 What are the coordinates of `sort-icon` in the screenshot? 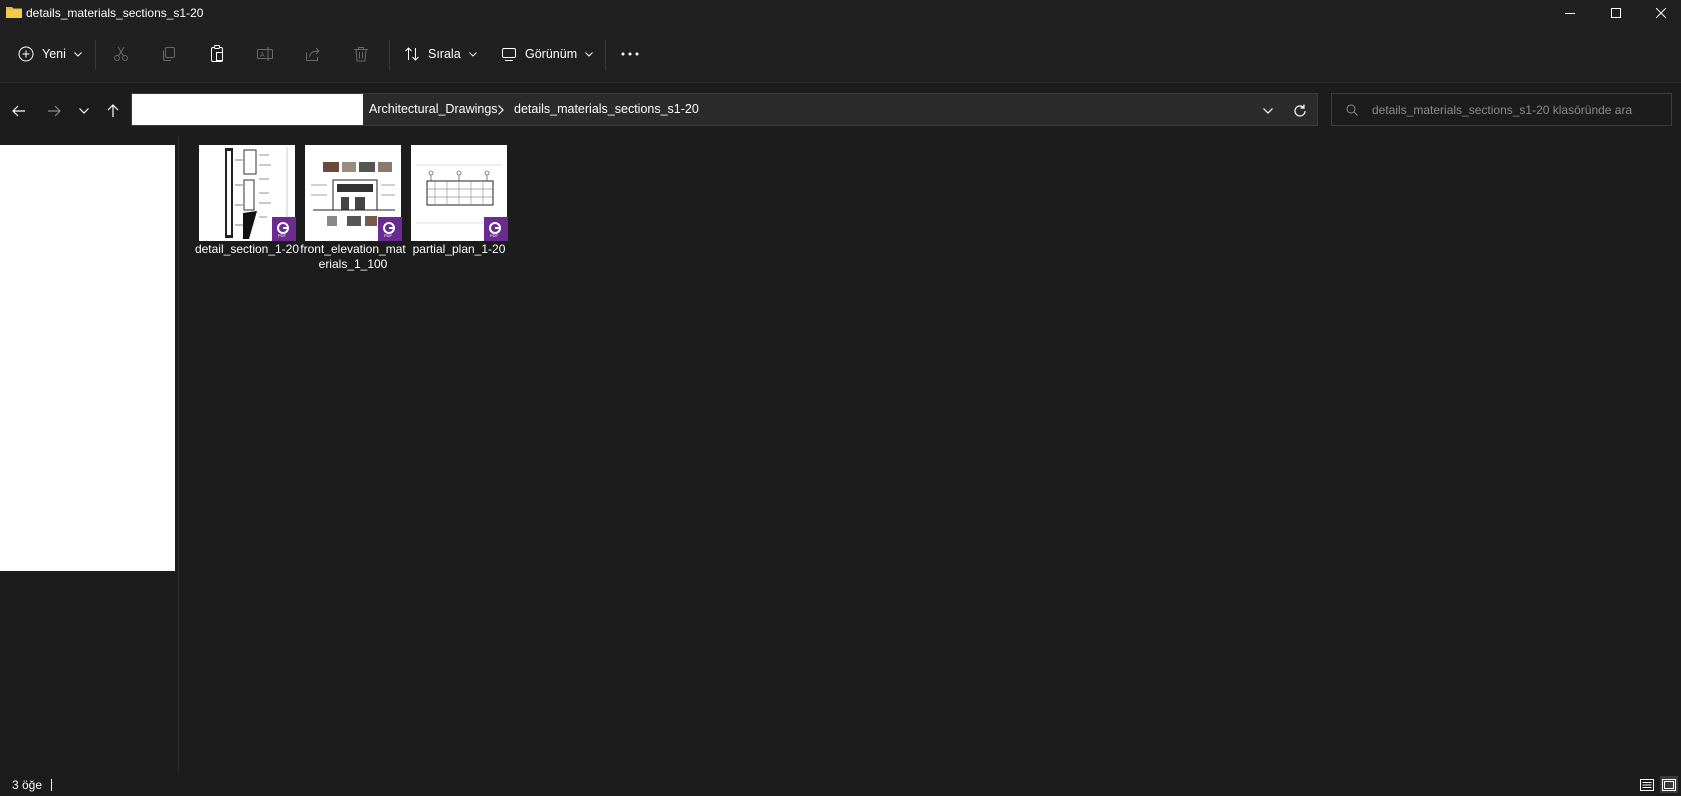 It's located at (412, 54).